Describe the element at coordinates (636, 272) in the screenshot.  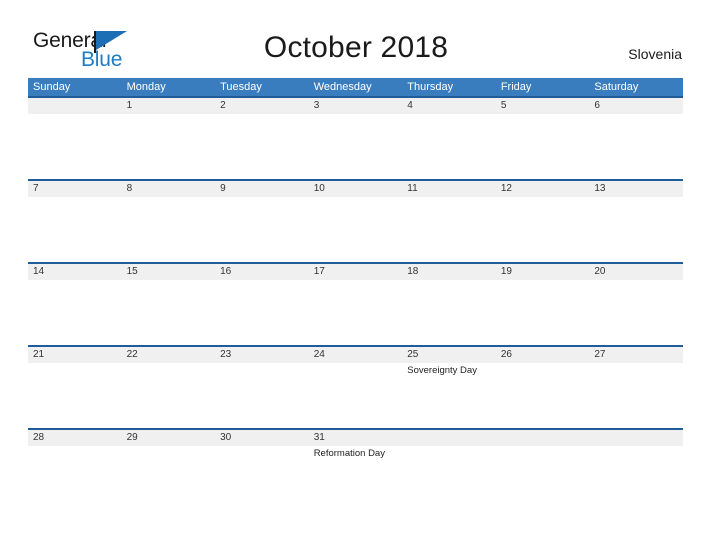
I see `date-number: 20` at that location.